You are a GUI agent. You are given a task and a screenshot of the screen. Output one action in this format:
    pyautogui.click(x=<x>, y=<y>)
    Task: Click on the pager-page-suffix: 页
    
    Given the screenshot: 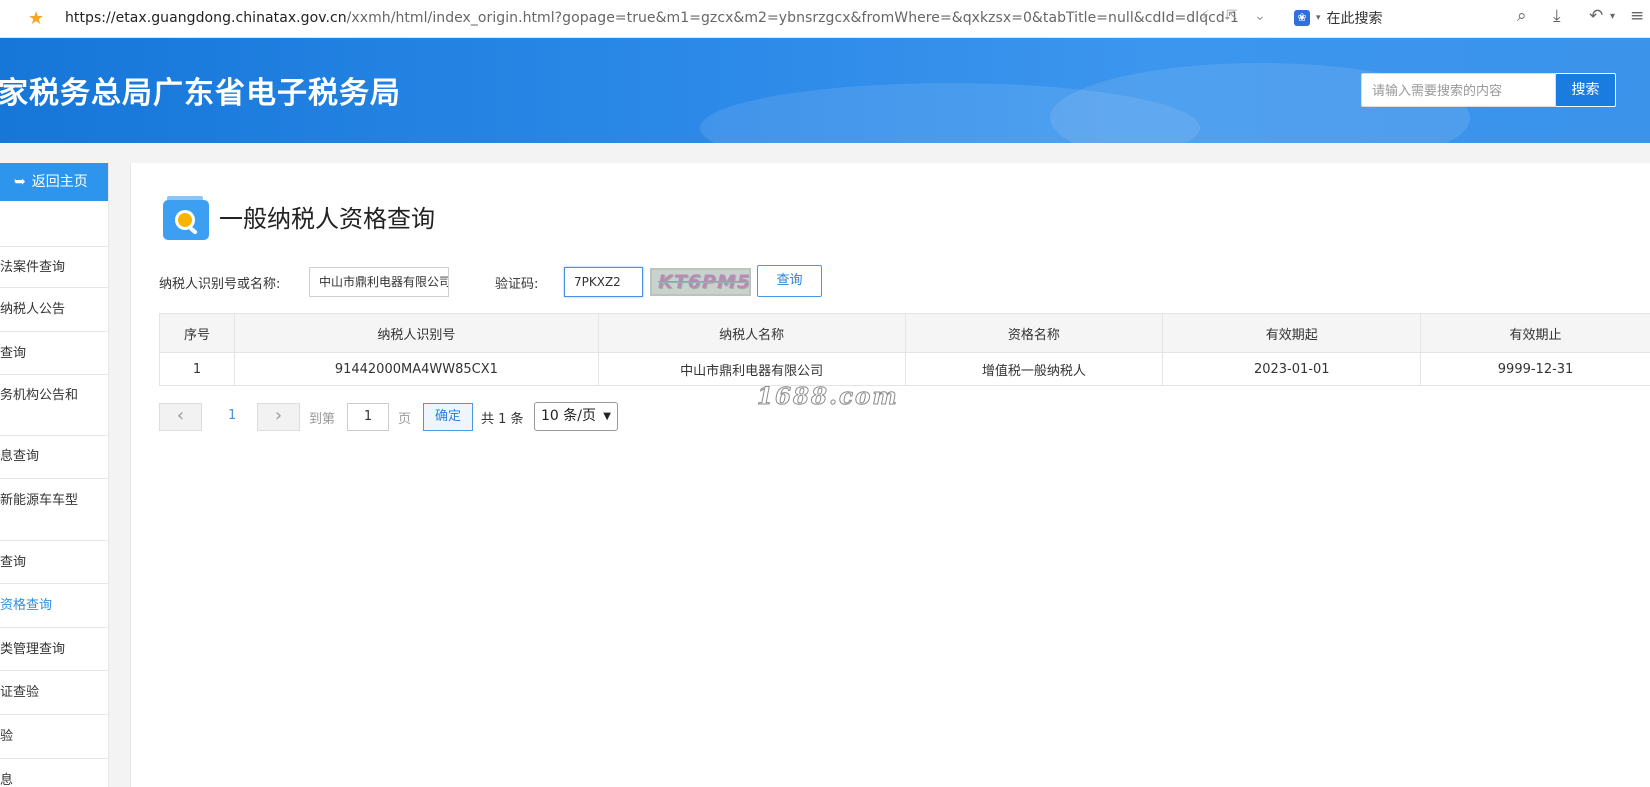 What is the action you would take?
    pyautogui.click(x=405, y=419)
    